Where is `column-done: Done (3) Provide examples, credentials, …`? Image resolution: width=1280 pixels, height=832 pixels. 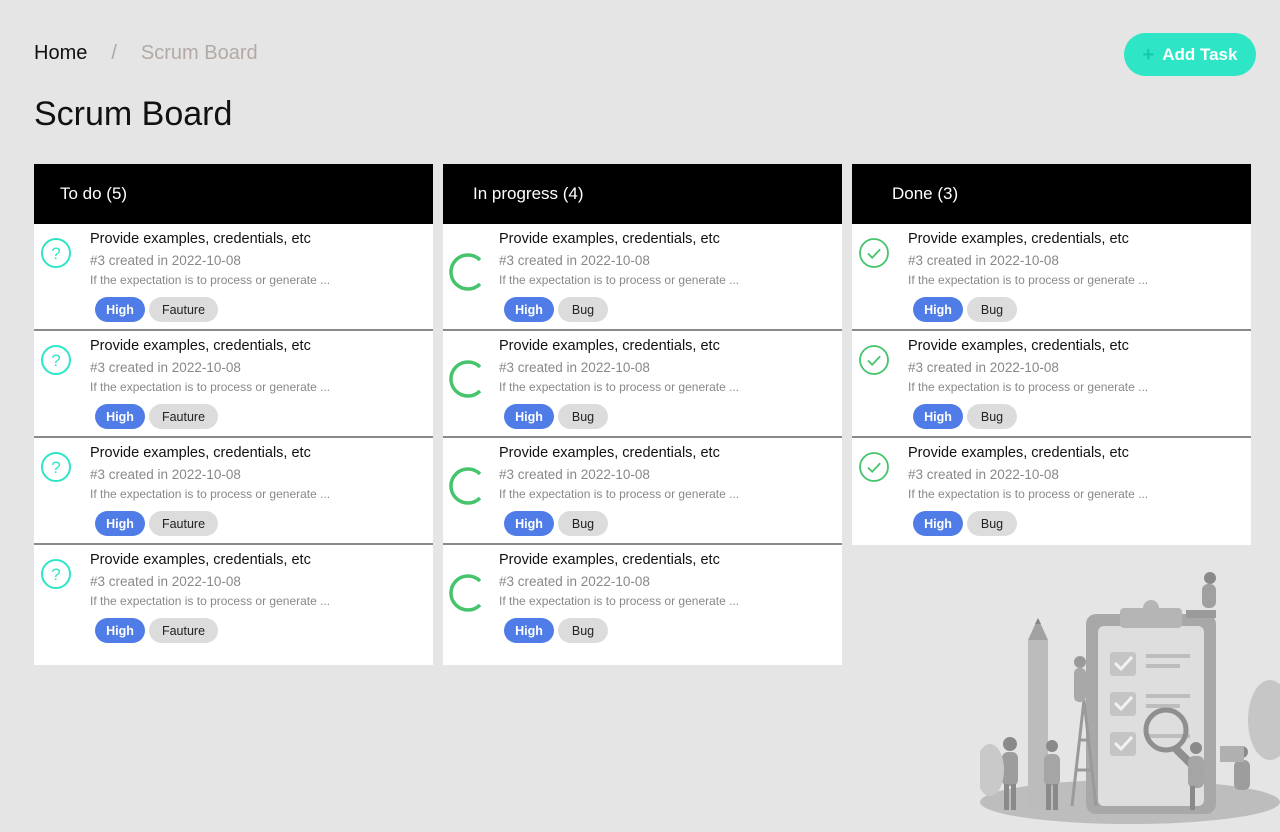 column-done: Done (3) Provide examples, credentials, … is located at coordinates (1051, 354).